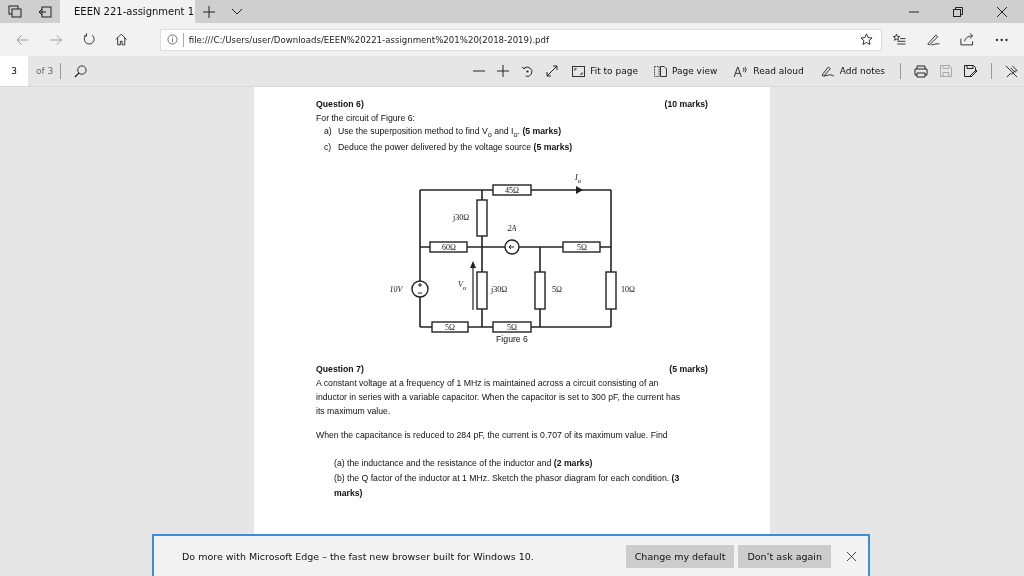 The width and height of the screenshot is (1024, 576). Describe the element at coordinates (628, 289) in the screenshot. I see `circuit-label: 10Ω` at that location.